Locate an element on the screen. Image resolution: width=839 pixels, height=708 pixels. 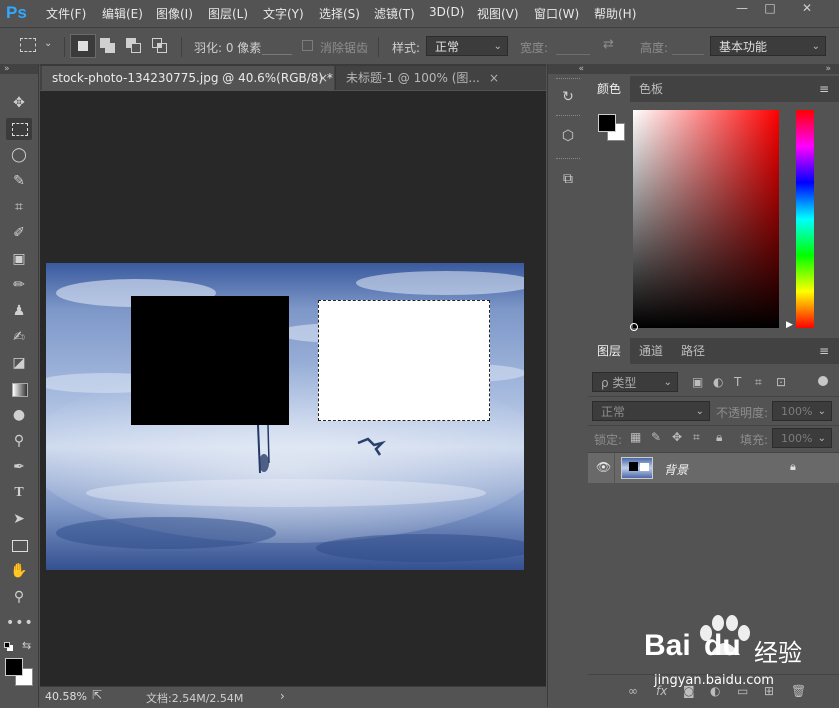
layer-row: 👁︎ 背景 🔒︎ is located at coordinates (713, 468).